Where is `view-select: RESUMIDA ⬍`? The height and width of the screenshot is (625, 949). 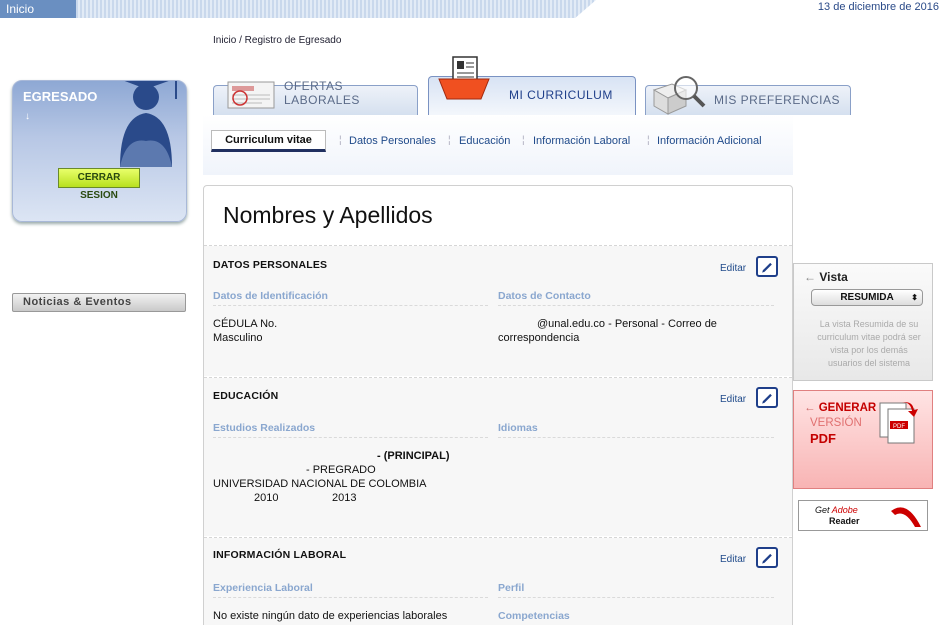
view-select: RESUMIDA ⬍ is located at coordinates (867, 297).